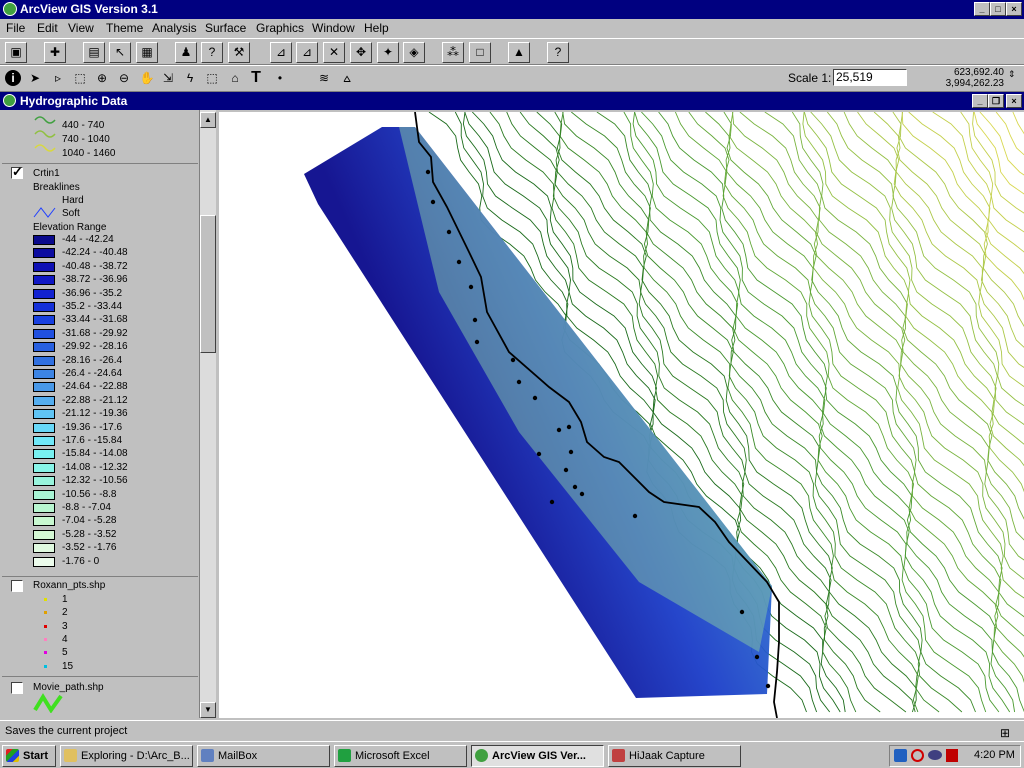  I want to click on menu-surface: Surface, so click(225, 28).